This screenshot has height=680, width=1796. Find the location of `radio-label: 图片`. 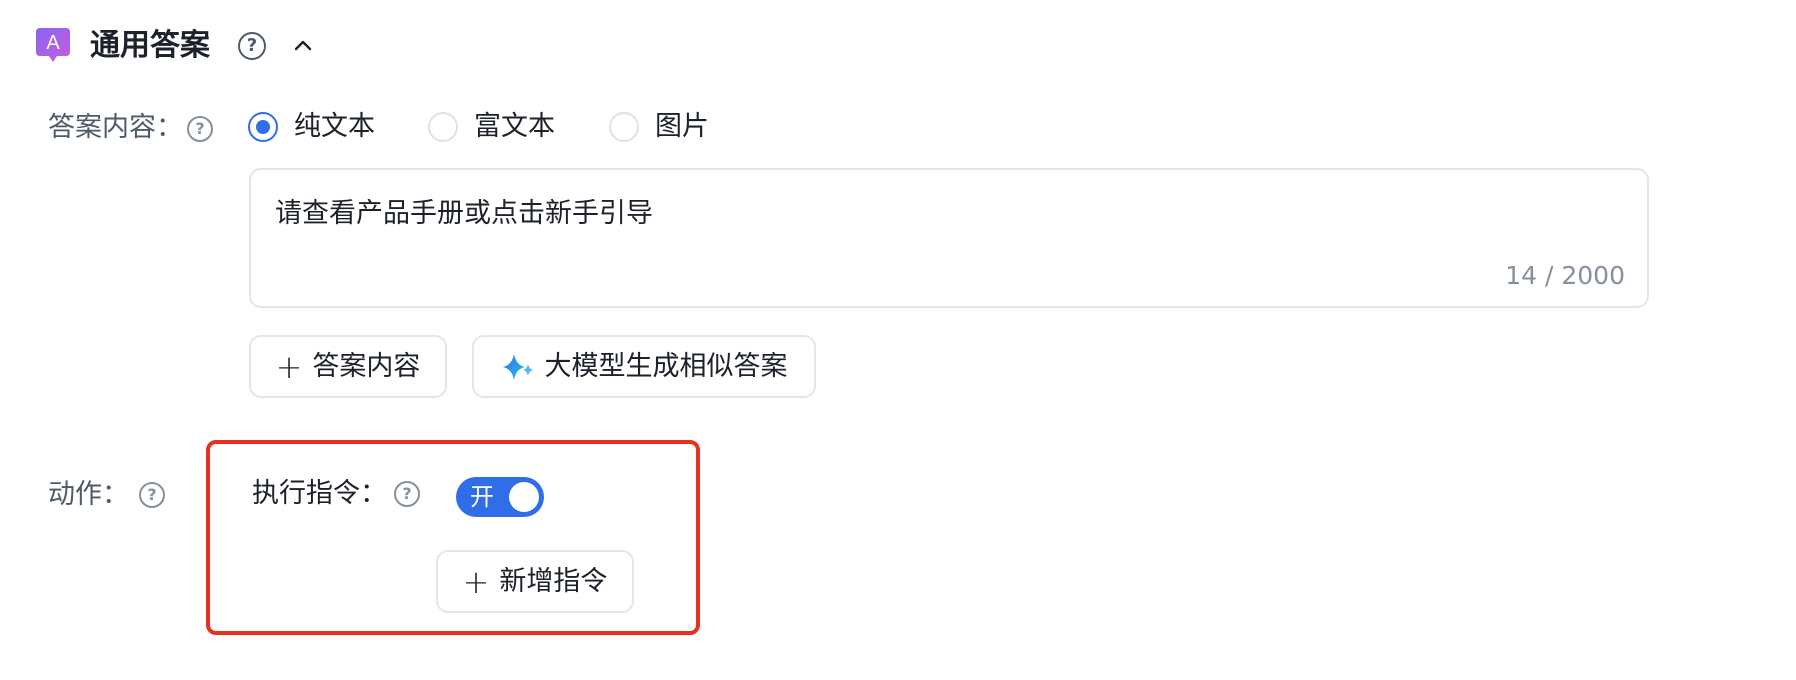

radio-label: 图片 is located at coordinates (682, 126).